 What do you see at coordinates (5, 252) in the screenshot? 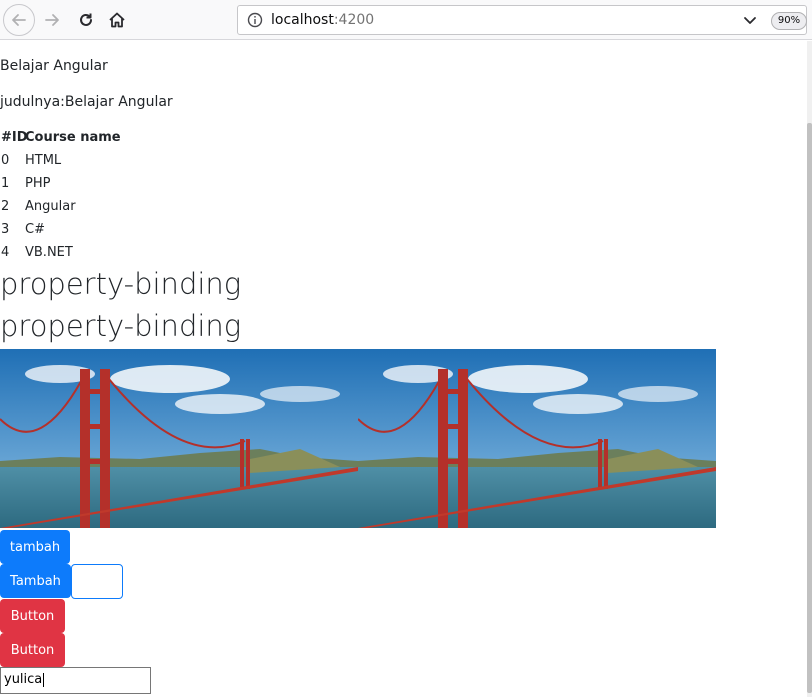
I see `cell-id: 4` at bounding box center [5, 252].